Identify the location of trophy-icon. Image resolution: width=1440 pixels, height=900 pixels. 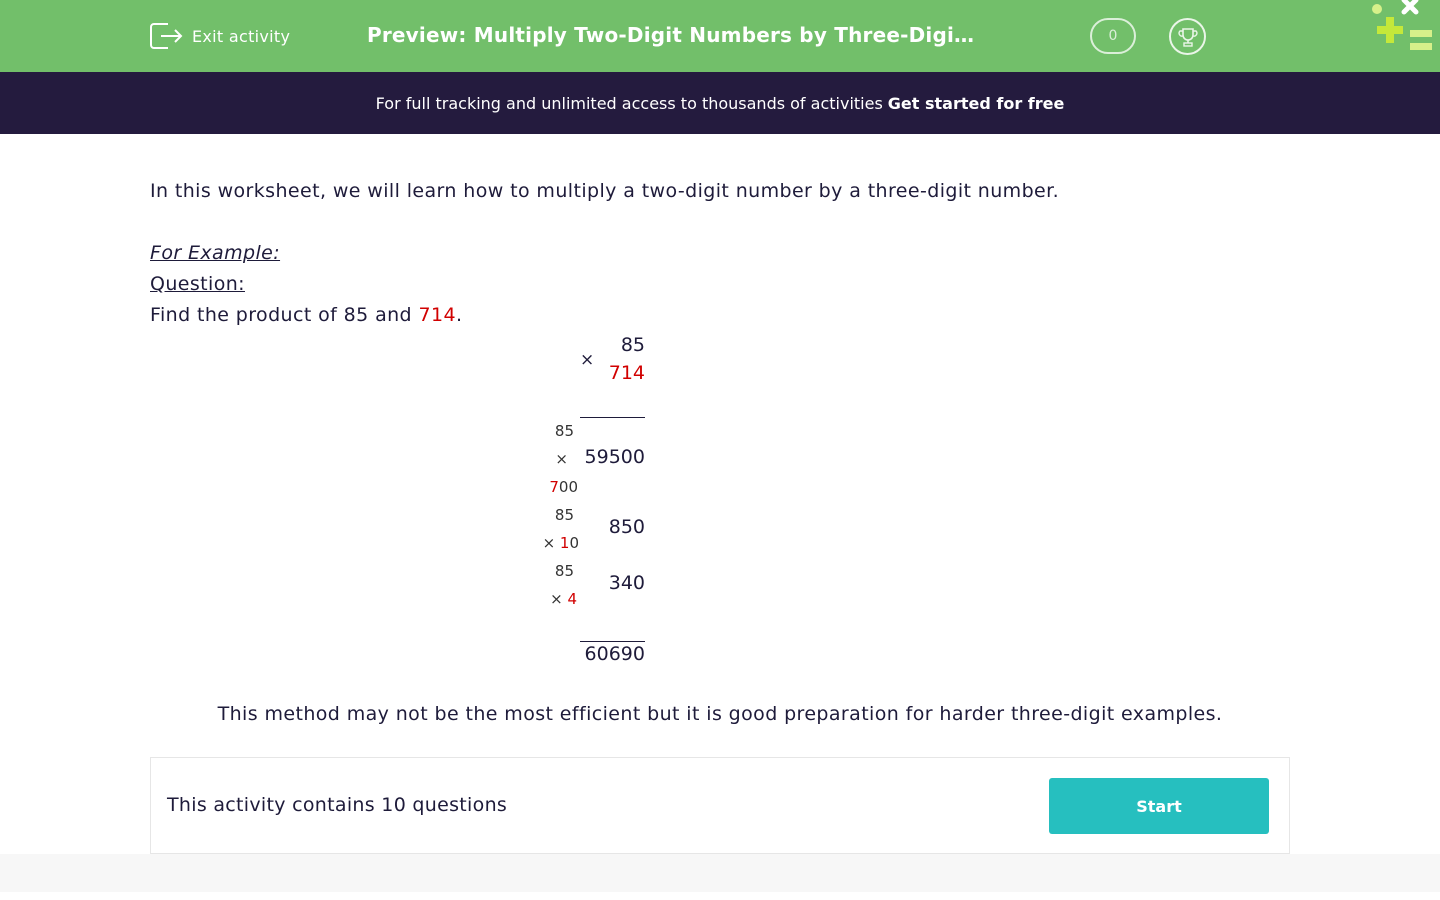
(1187, 37).